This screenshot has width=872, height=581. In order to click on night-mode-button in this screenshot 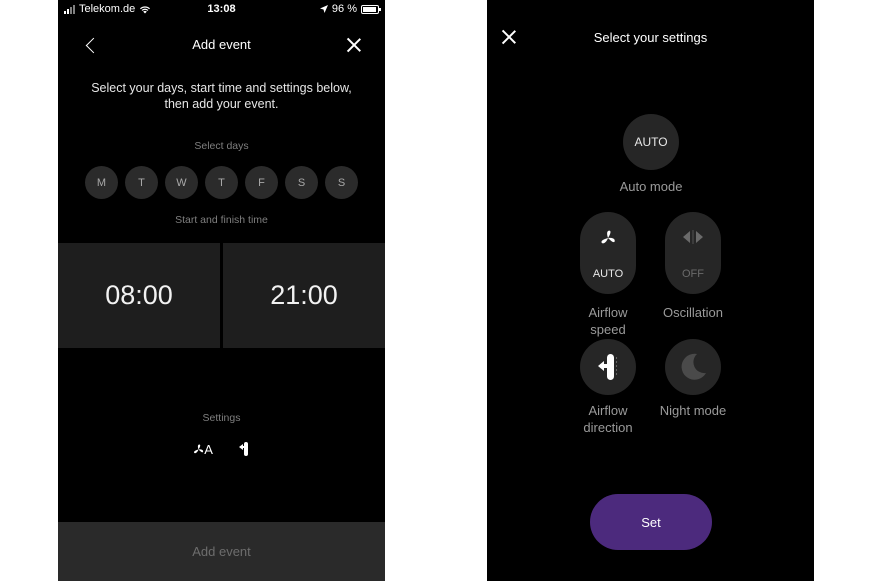, I will do `click(693, 367)`.